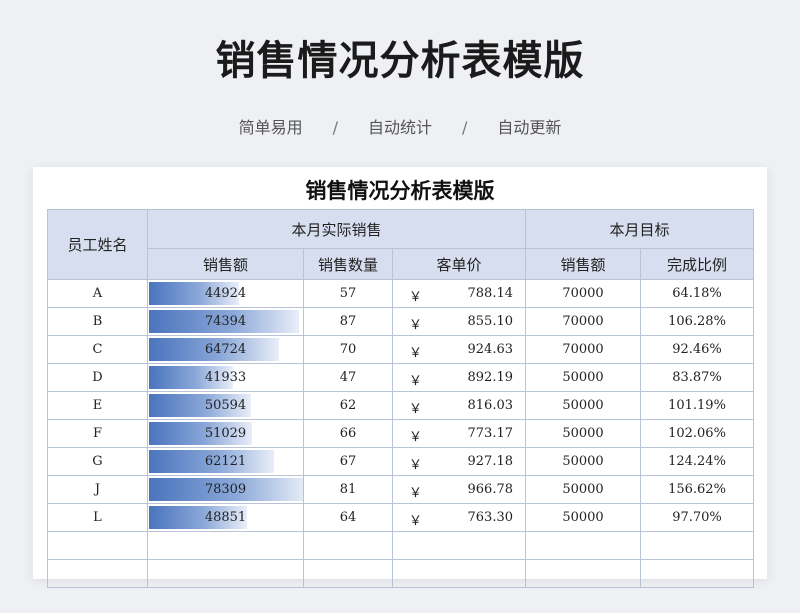  What do you see at coordinates (583, 264) in the screenshot?
I see `col-header-target-sales: 销售额` at bounding box center [583, 264].